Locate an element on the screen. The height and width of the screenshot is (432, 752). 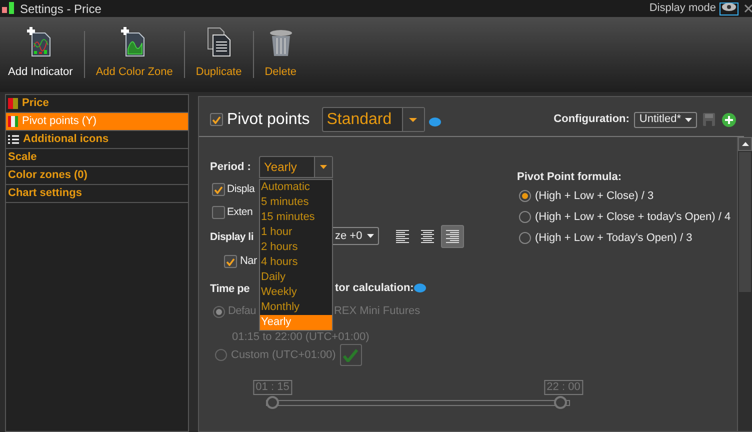
time-label: 01 : 15 is located at coordinates (272, 387).